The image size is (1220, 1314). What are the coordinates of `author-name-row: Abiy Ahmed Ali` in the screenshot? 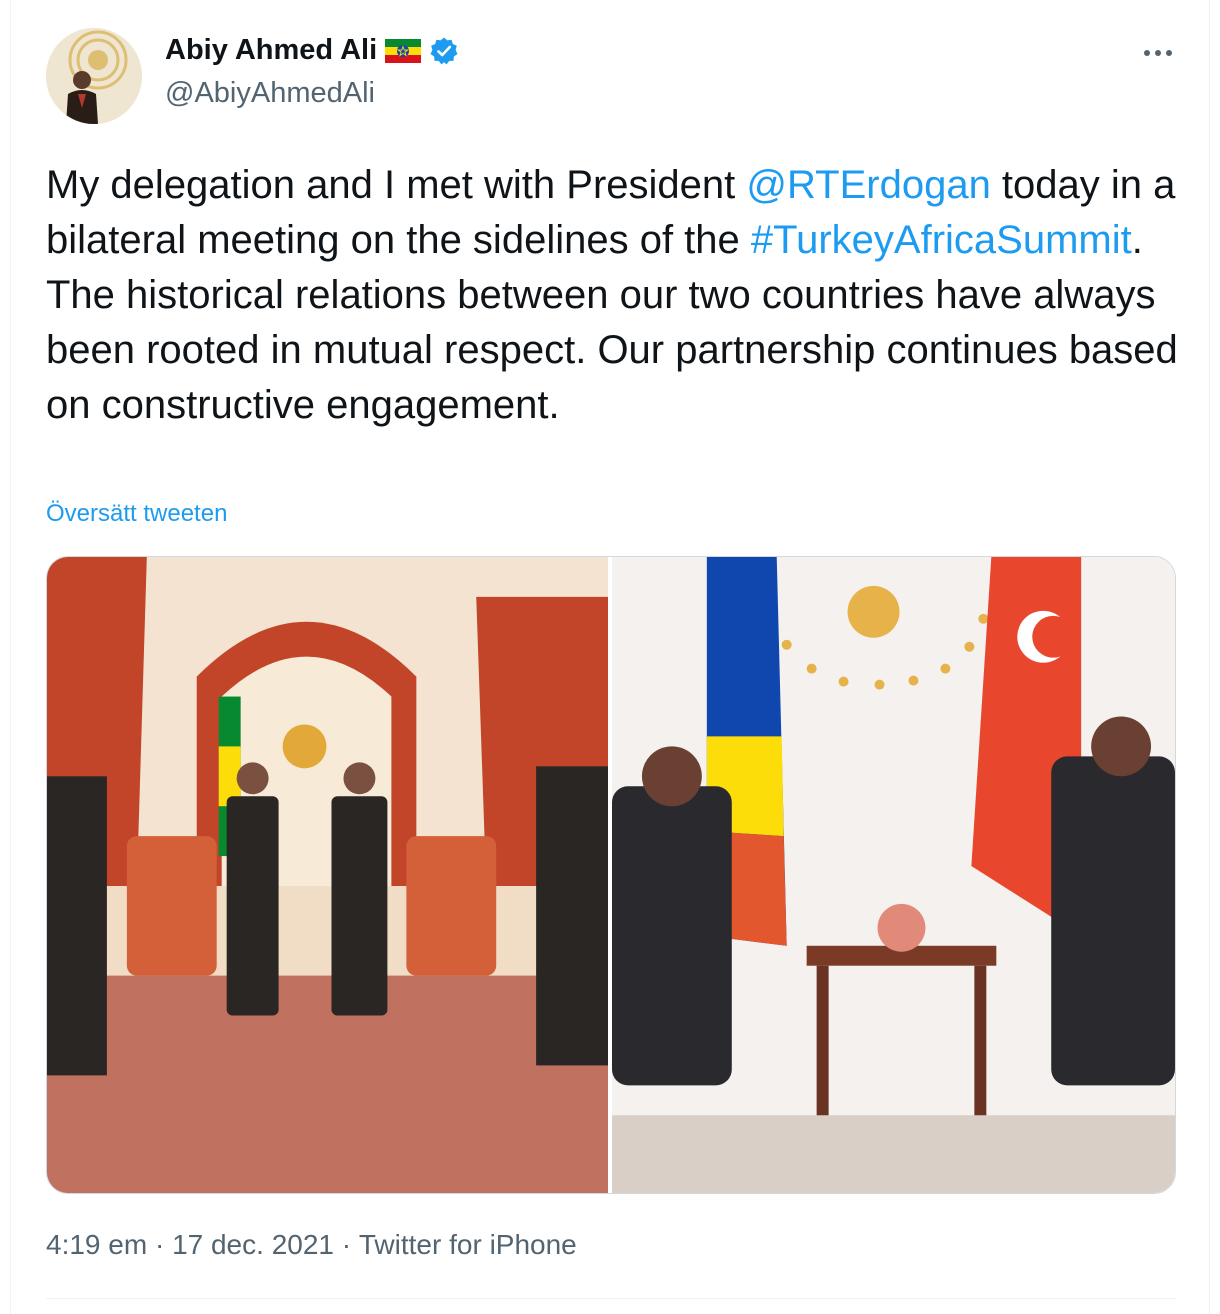 It's located at (312, 50).